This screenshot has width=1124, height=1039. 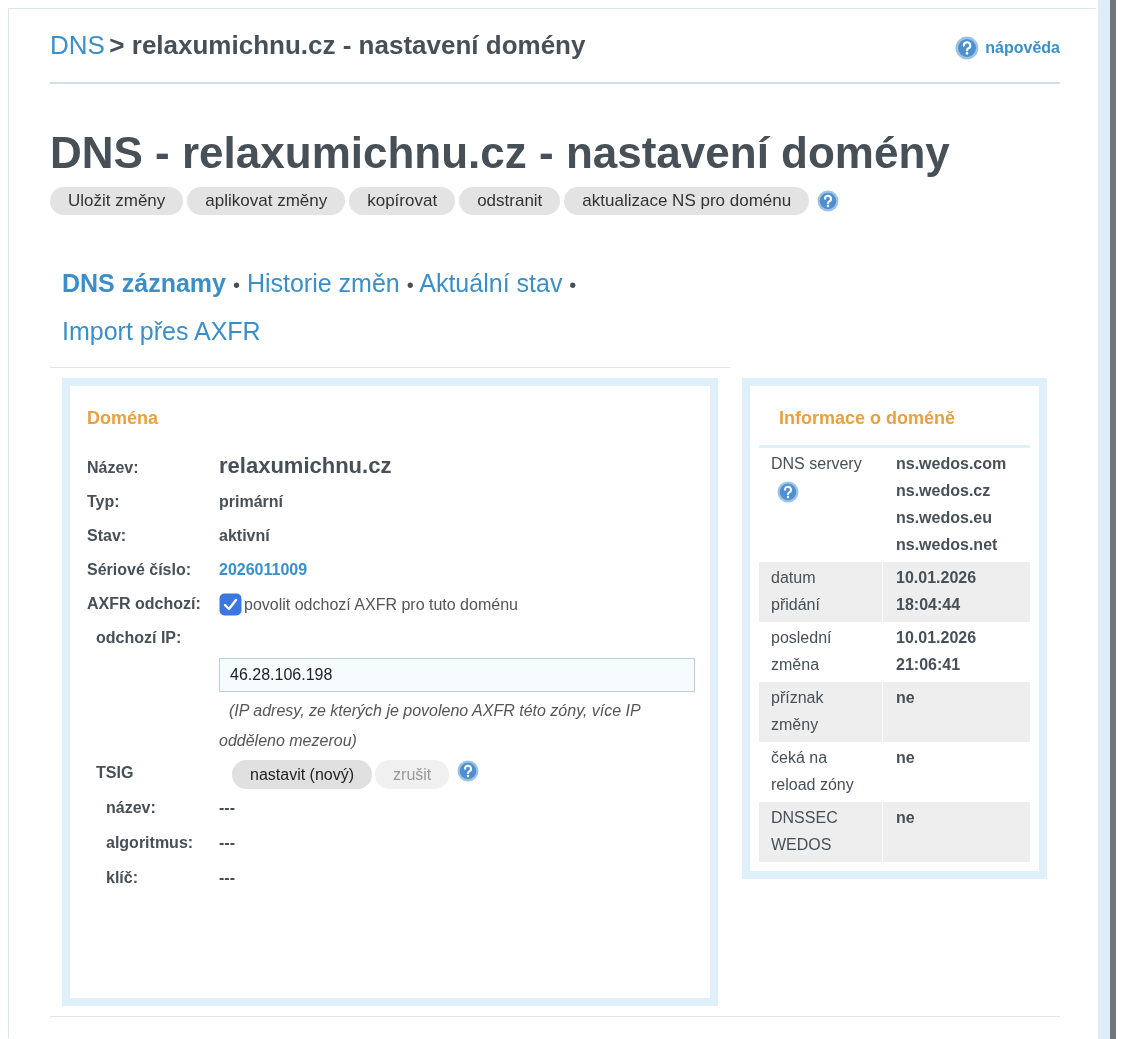 What do you see at coordinates (115, 773) in the screenshot?
I see `field-label: TSIG` at bounding box center [115, 773].